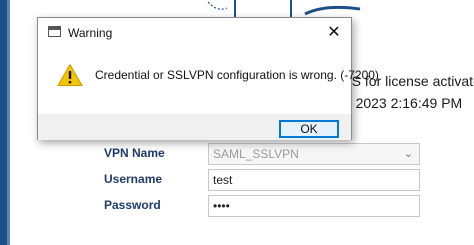  I want to click on password-field: ••••, so click(314, 206).